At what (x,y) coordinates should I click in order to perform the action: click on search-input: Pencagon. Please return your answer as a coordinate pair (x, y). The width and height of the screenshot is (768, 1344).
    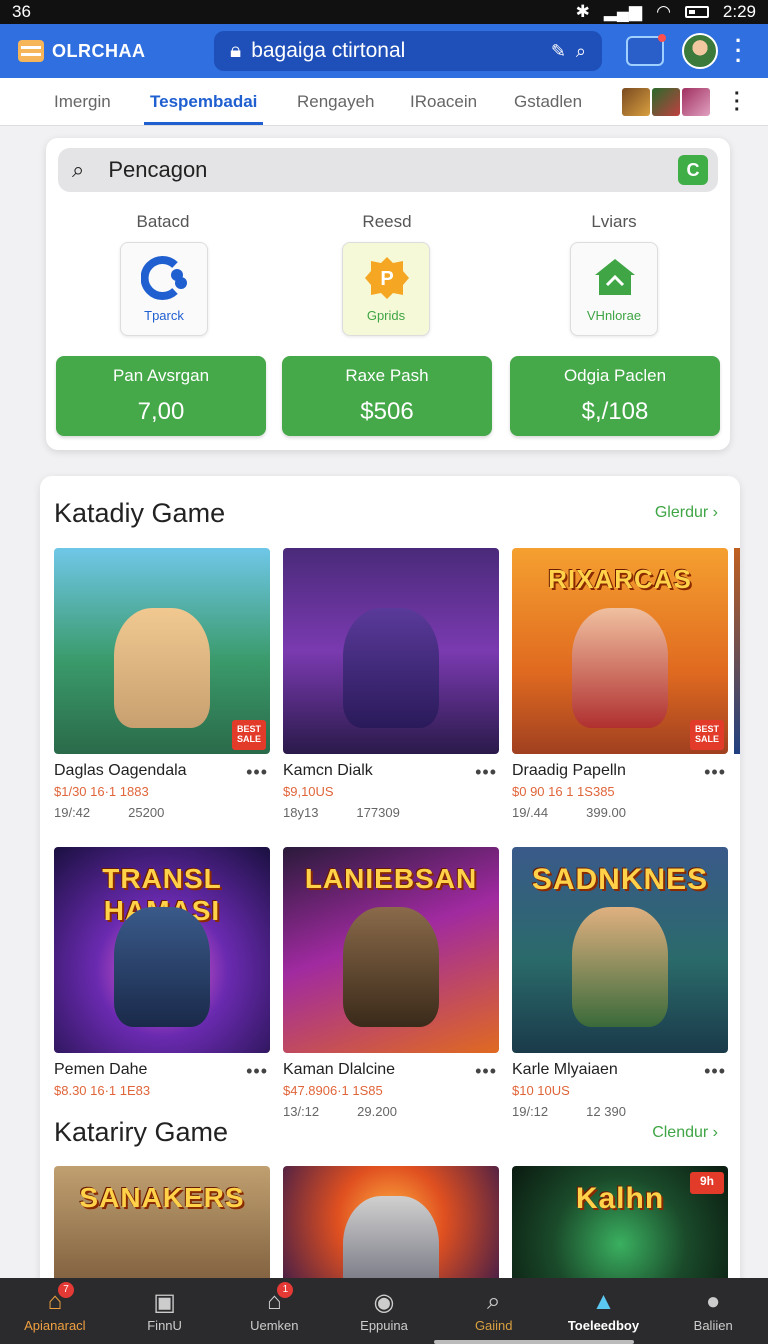
    Looking at the image, I should click on (157, 170).